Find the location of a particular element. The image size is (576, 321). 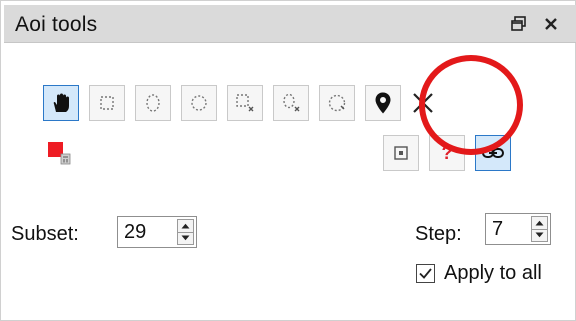

ellipse-subtract-tool-button is located at coordinates (291, 103).